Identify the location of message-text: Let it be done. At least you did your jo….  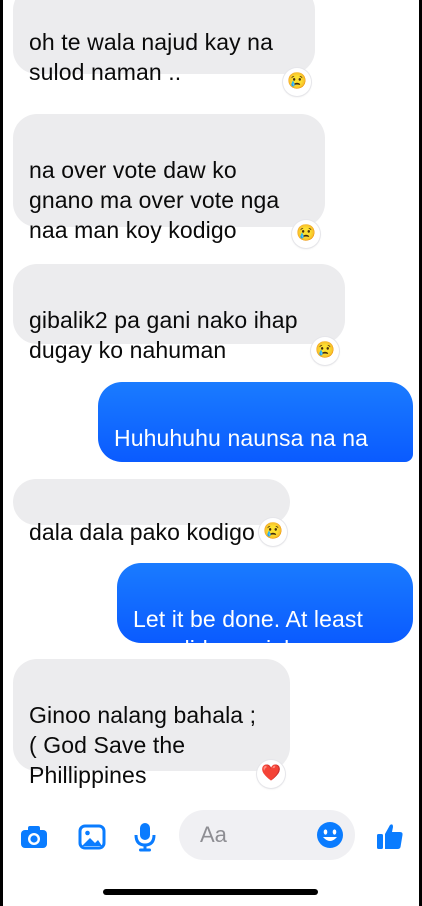
(248, 634).